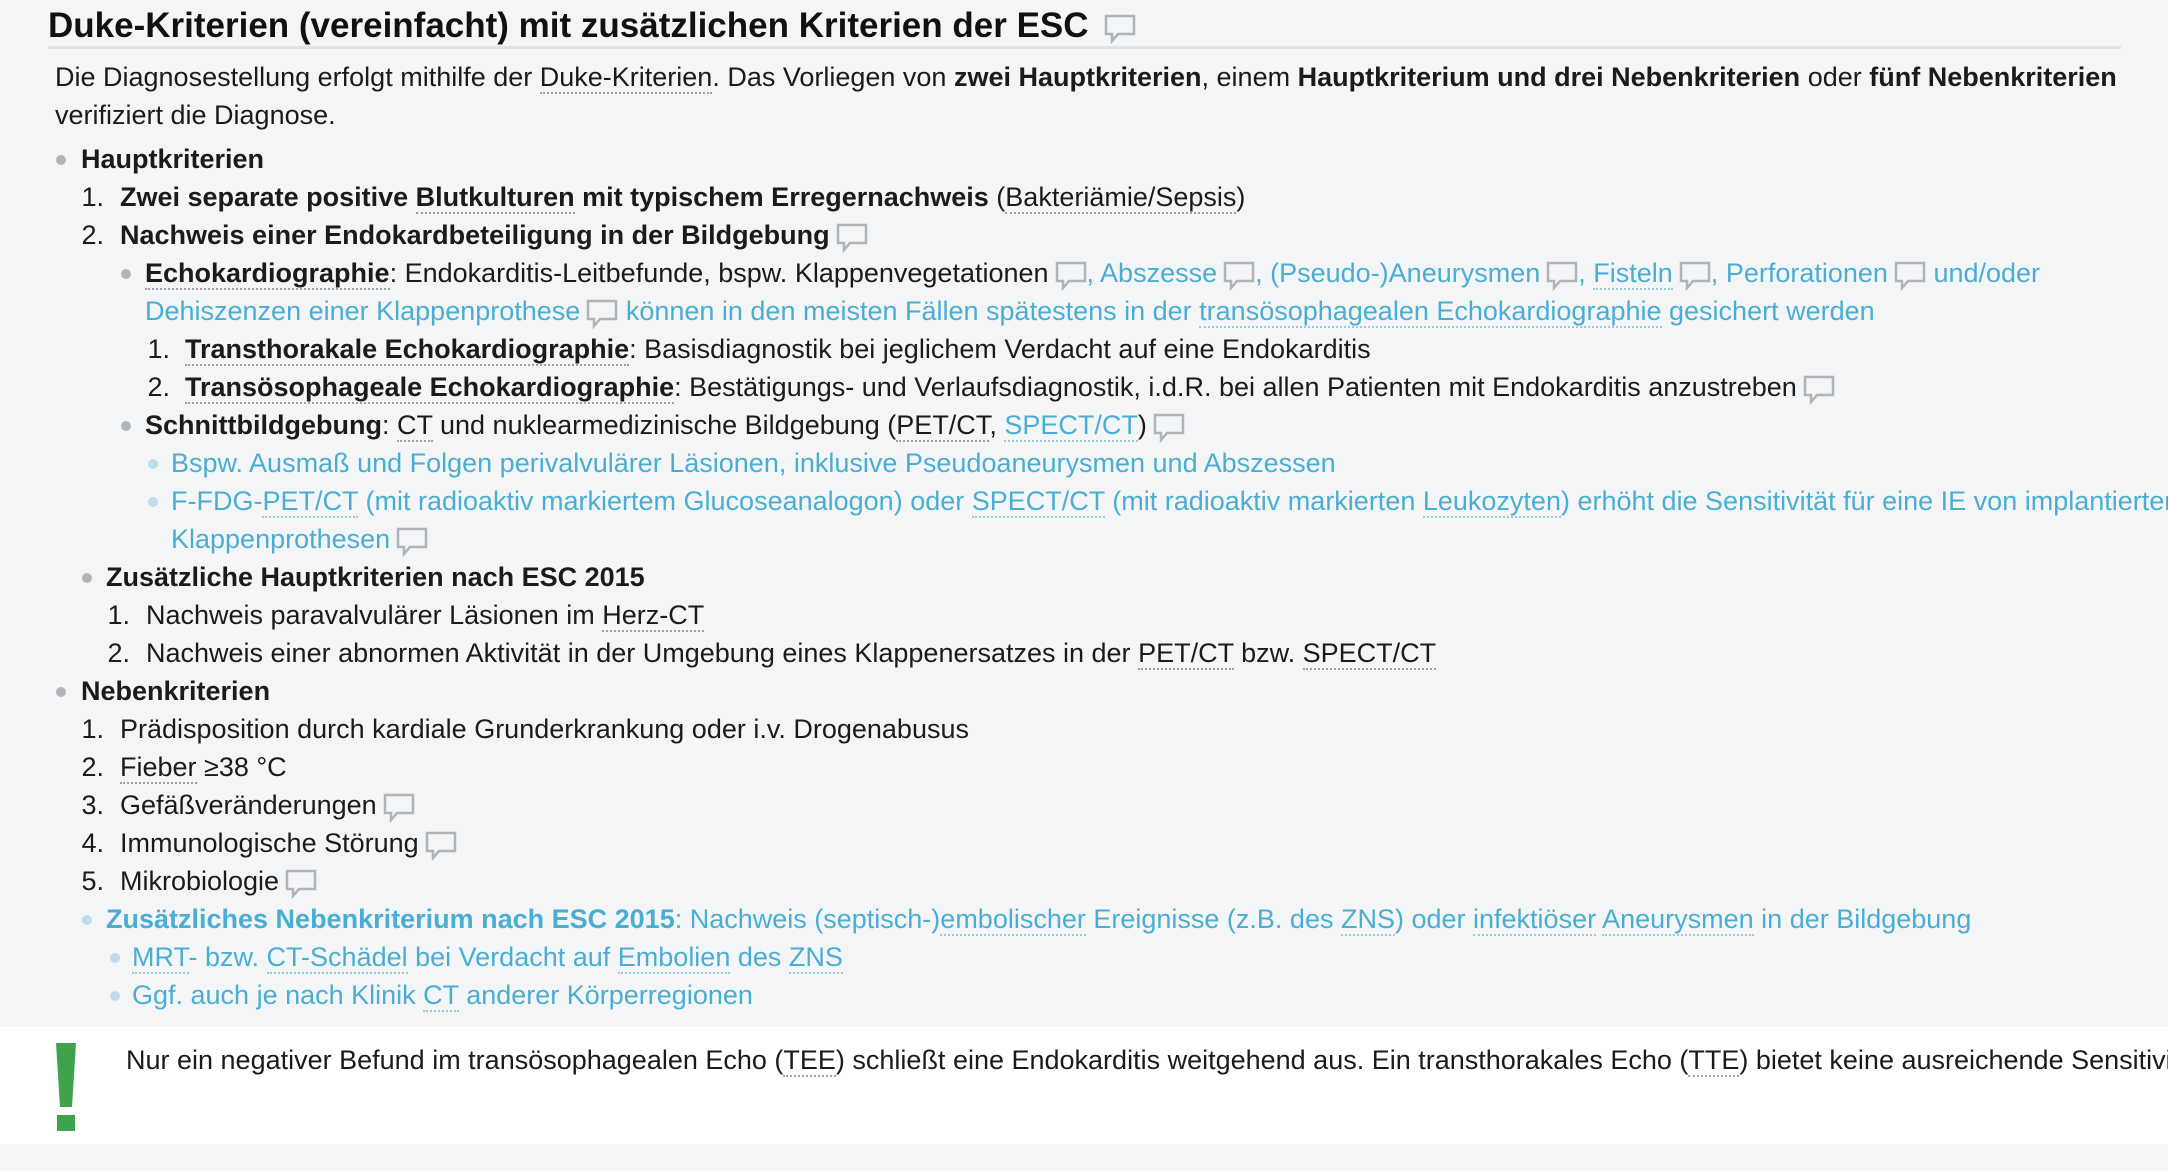  What do you see at coordinates (1678, 920) in the screenshot?
I see `link-aneurysmen: Aneurysmen` at bounding box center [1678, 920].